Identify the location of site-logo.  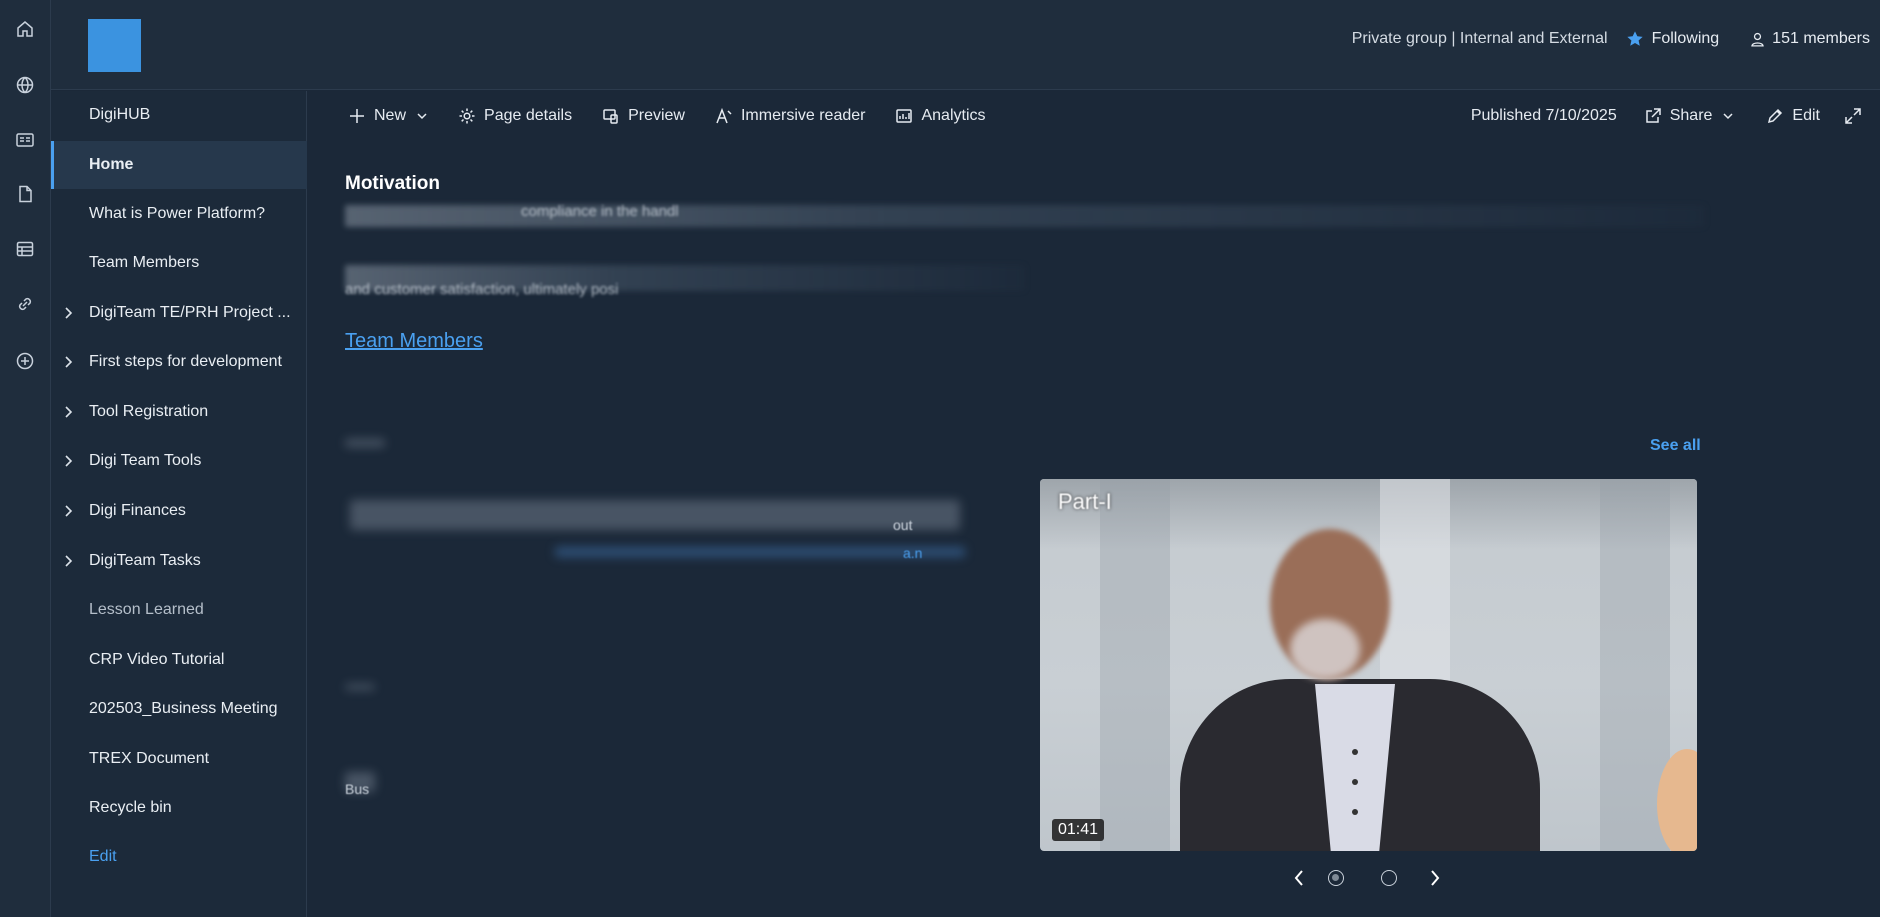
(114, 45).